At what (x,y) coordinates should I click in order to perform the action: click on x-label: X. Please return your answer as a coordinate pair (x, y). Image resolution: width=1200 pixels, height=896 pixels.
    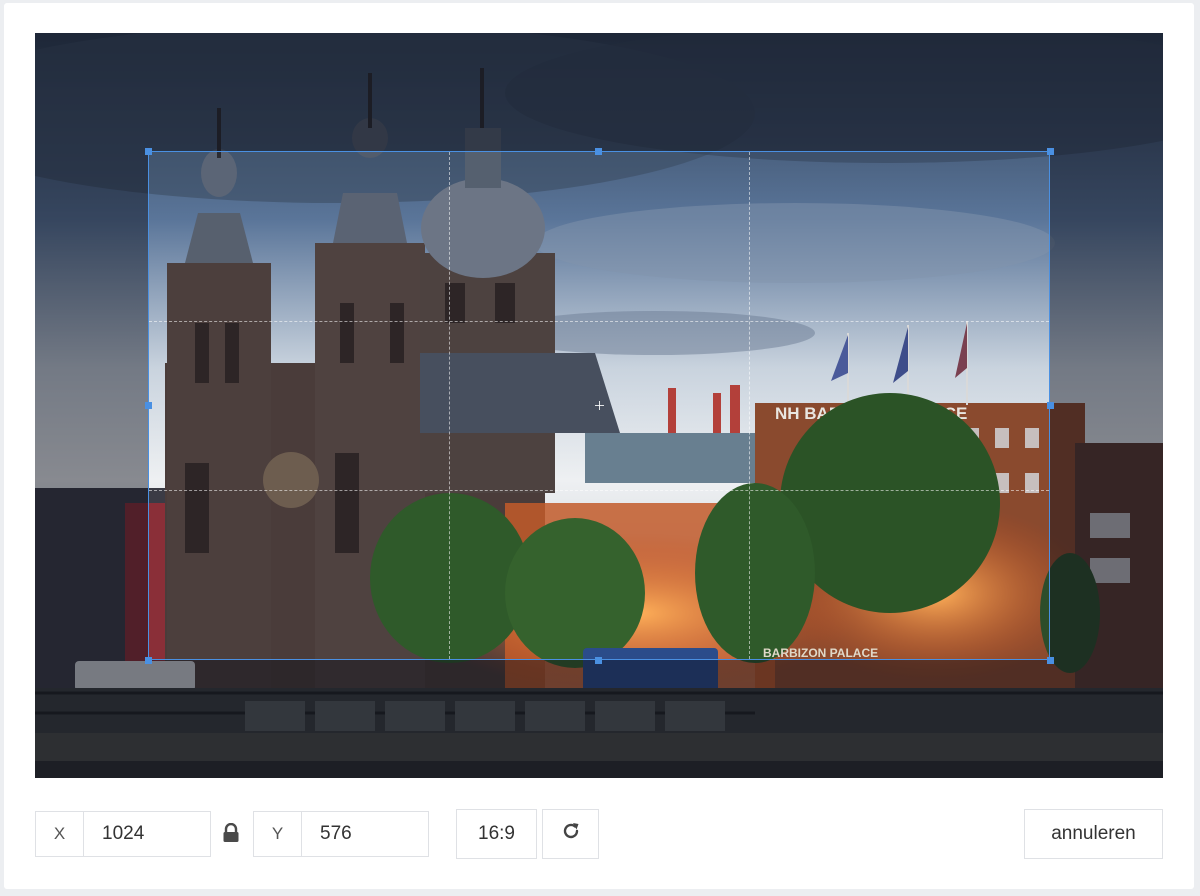
    Looking at the image, I should click on (60, 834).